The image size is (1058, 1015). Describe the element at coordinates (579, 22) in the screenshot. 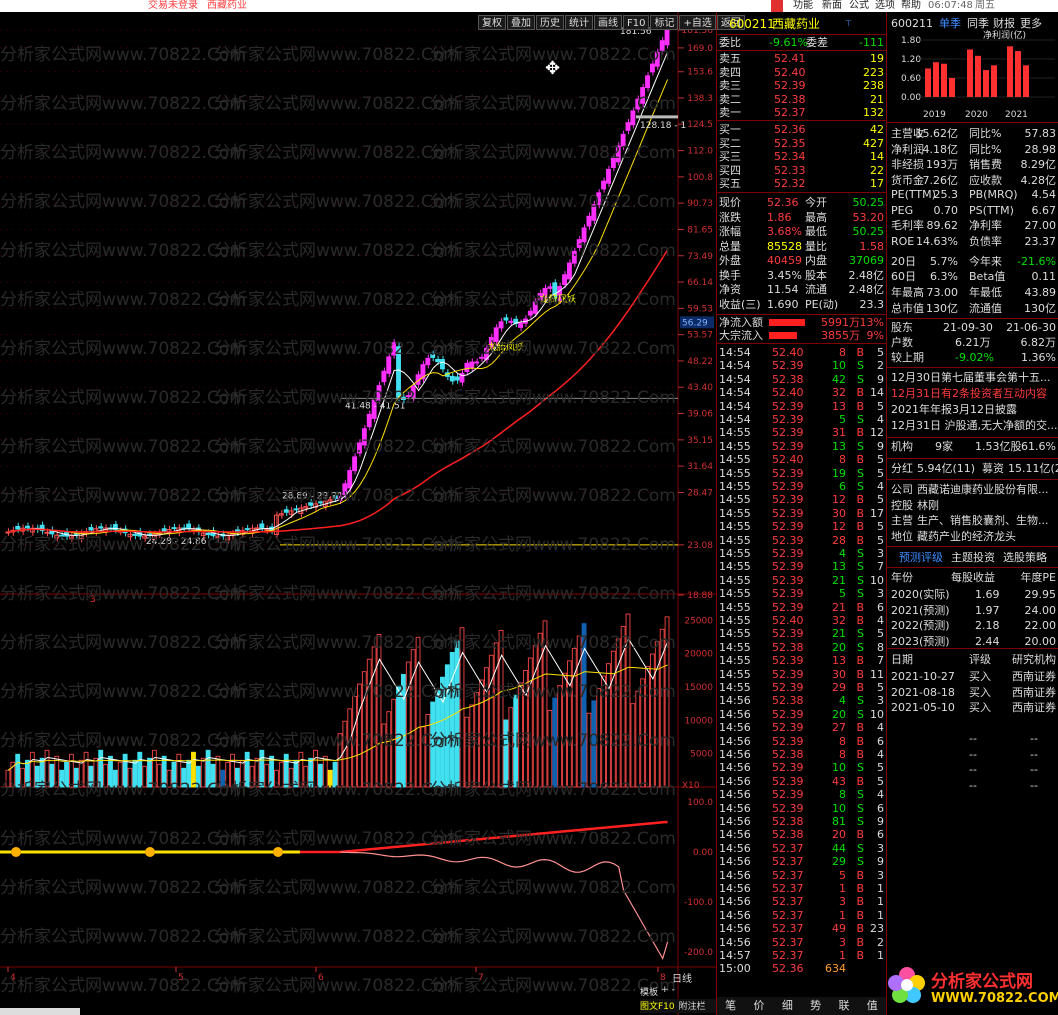

I see `toolbar-stats-button: 统计` at that location.